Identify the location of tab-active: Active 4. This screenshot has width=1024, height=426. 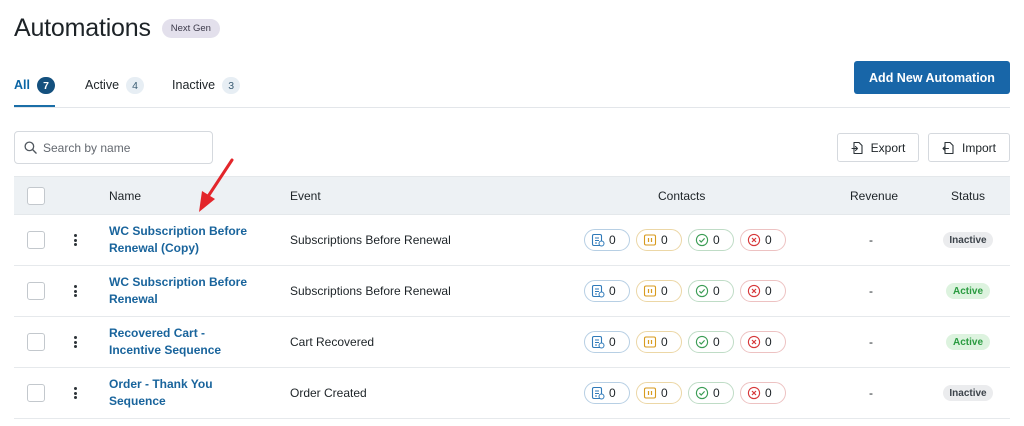
(114, 90).